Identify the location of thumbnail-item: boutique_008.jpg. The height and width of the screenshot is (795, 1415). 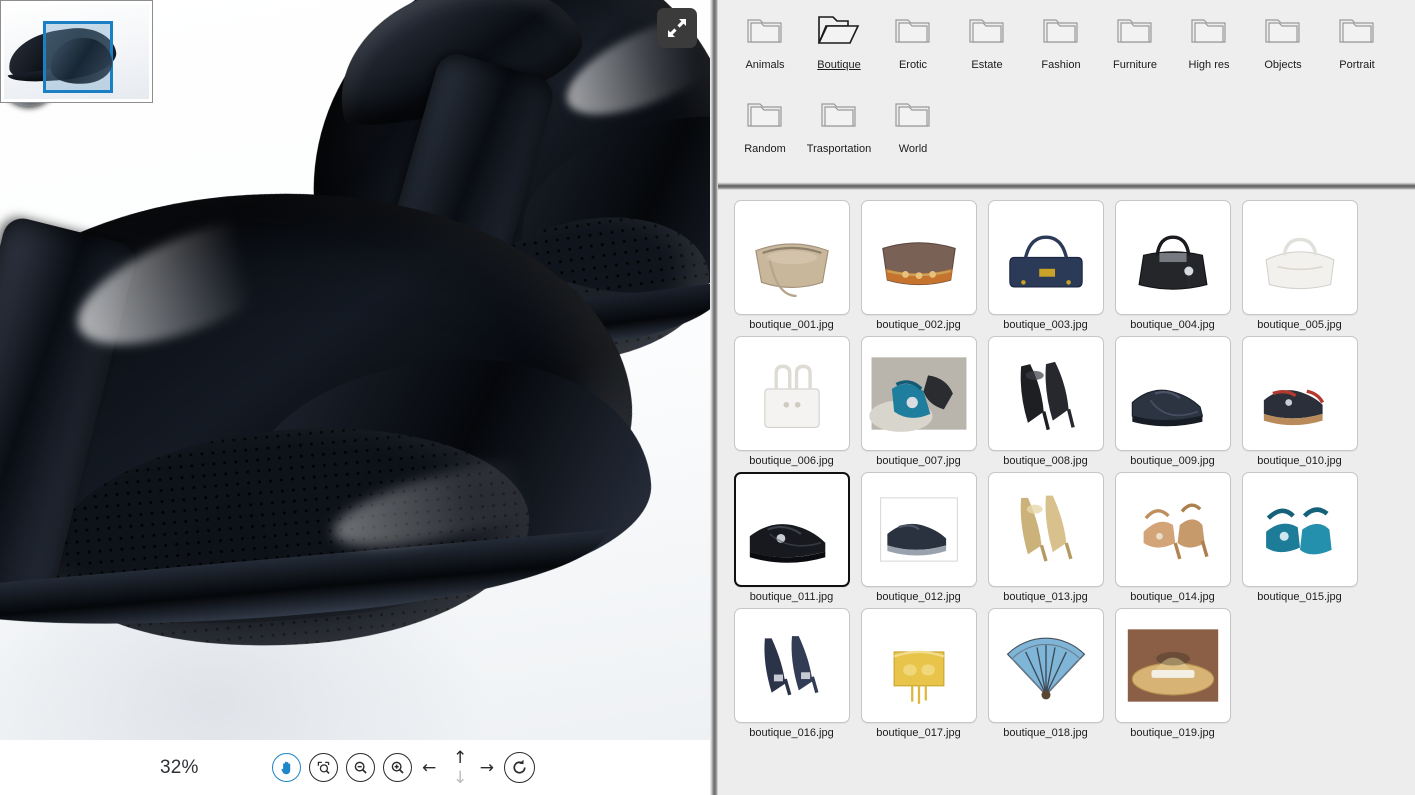
(1045, 401).